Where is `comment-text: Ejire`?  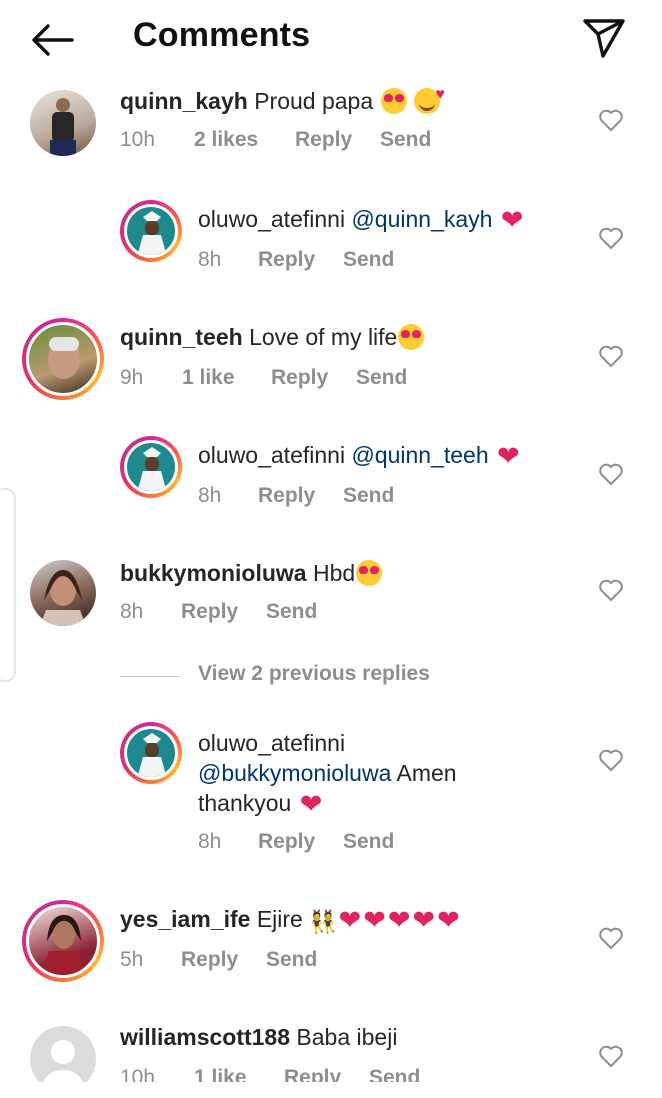
comment-text: Ejire is located at coordinates (279, 919).